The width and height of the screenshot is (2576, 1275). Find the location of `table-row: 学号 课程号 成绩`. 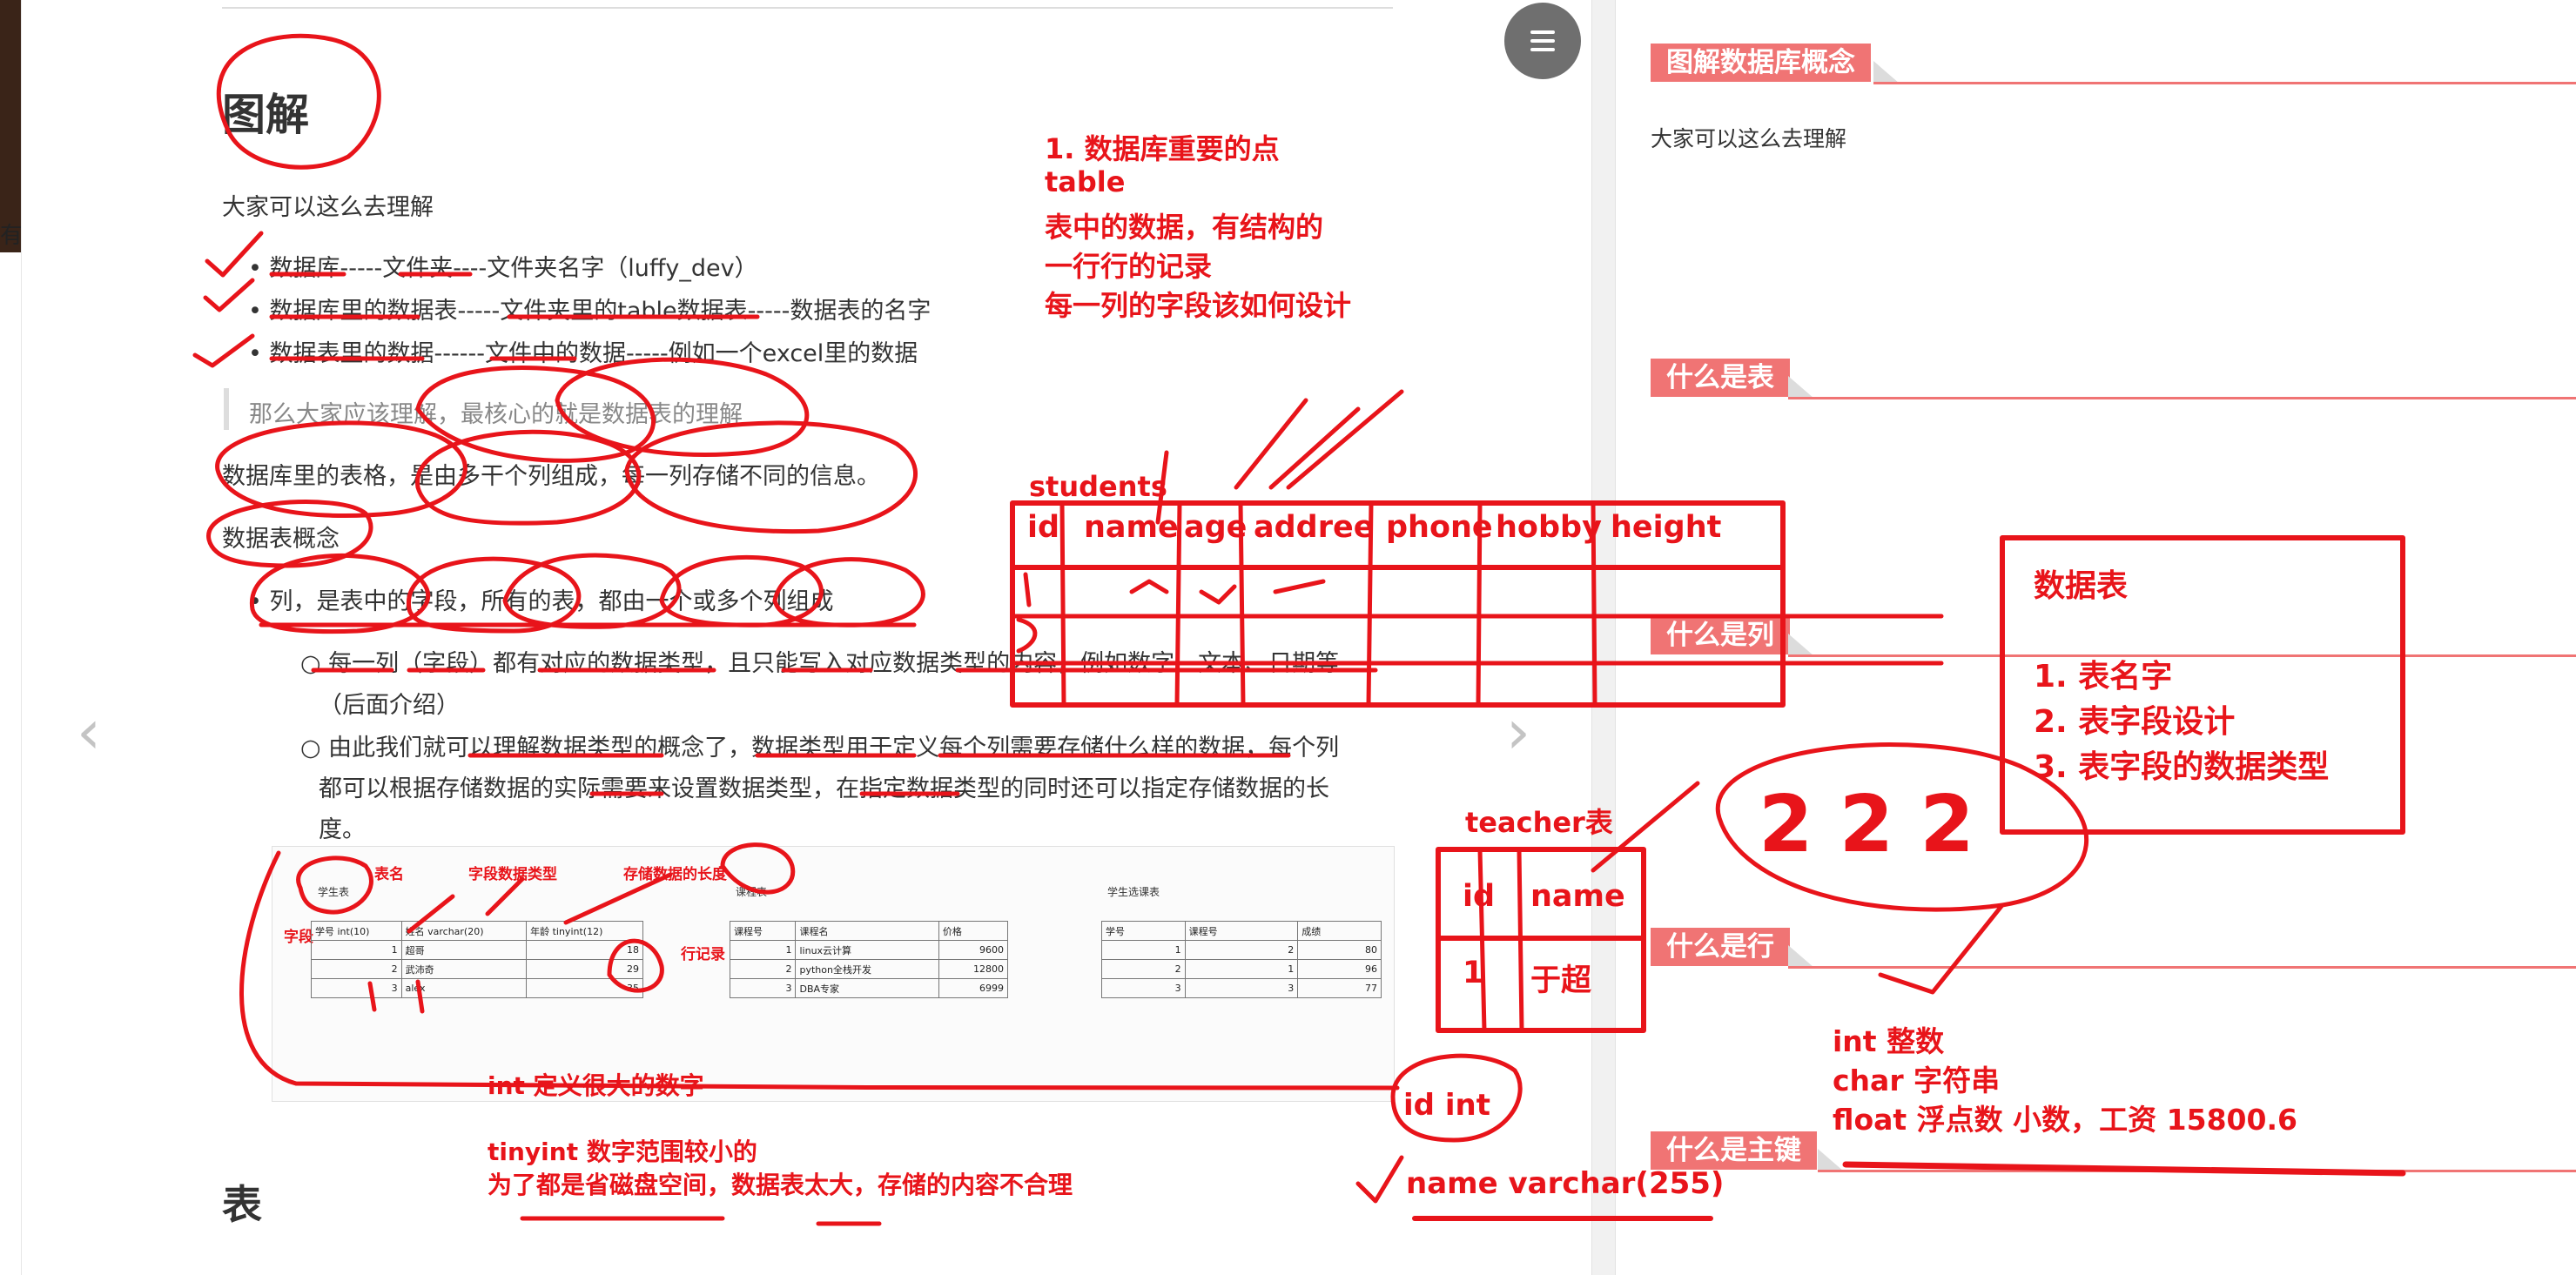

table-row: 学号 课程号 成绩 is located at coordinates (1241, 931).